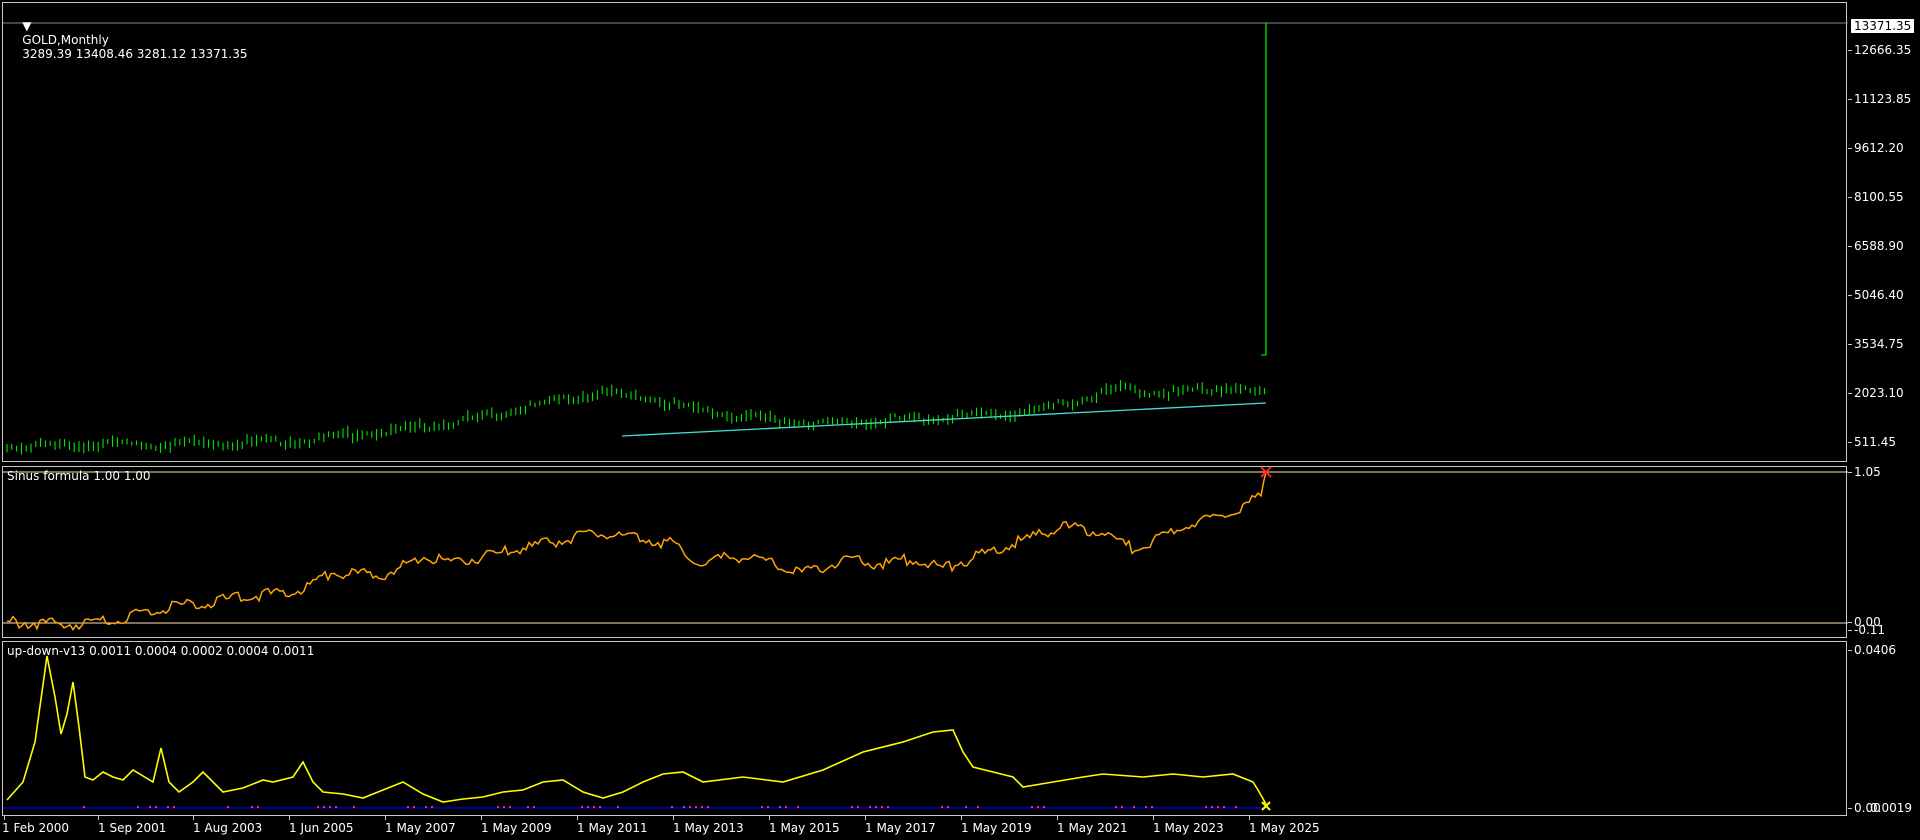 This screenshot has width=1920, height=840. Describe the element at coordinates (26, 26) in the screenshot. I see `collapse-arrow-icon: ▼` at that location.